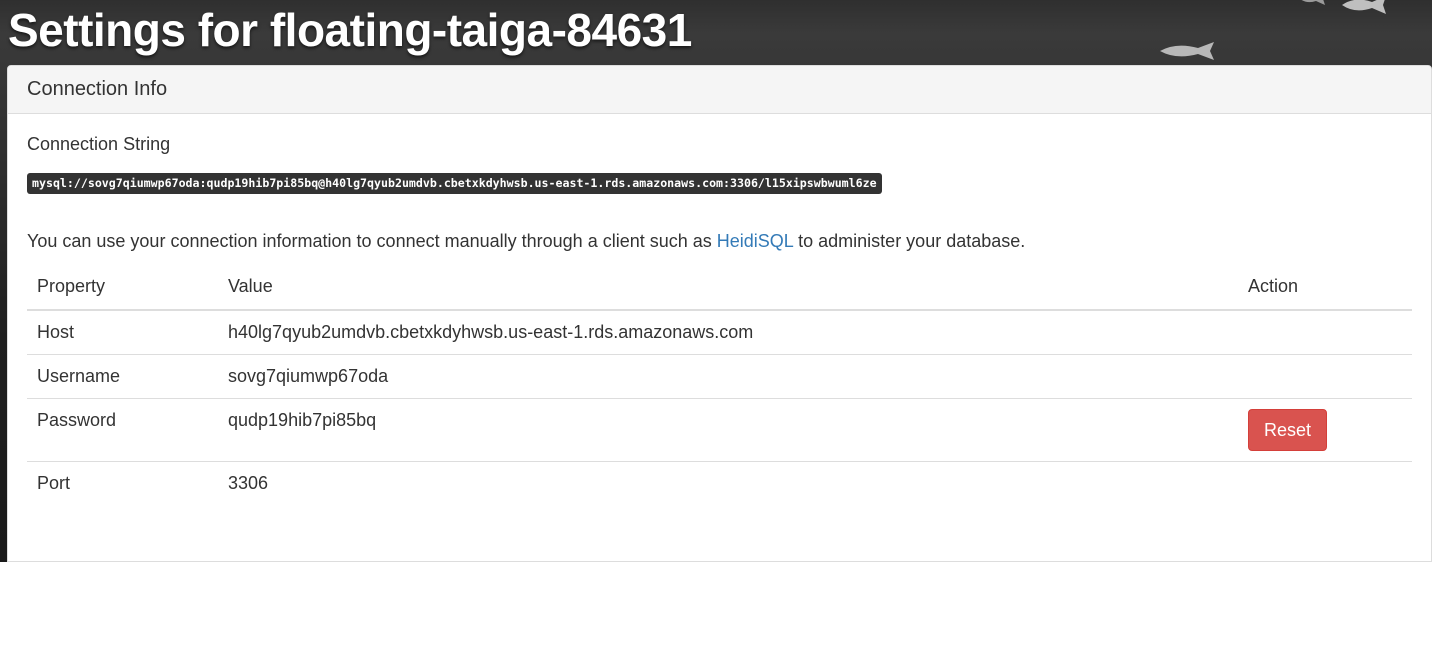 Image resolution: width=1432 pixels, height=648 pixels. I want to click on value-cell: qudp19hib7pi85bq, so click(728, 430).